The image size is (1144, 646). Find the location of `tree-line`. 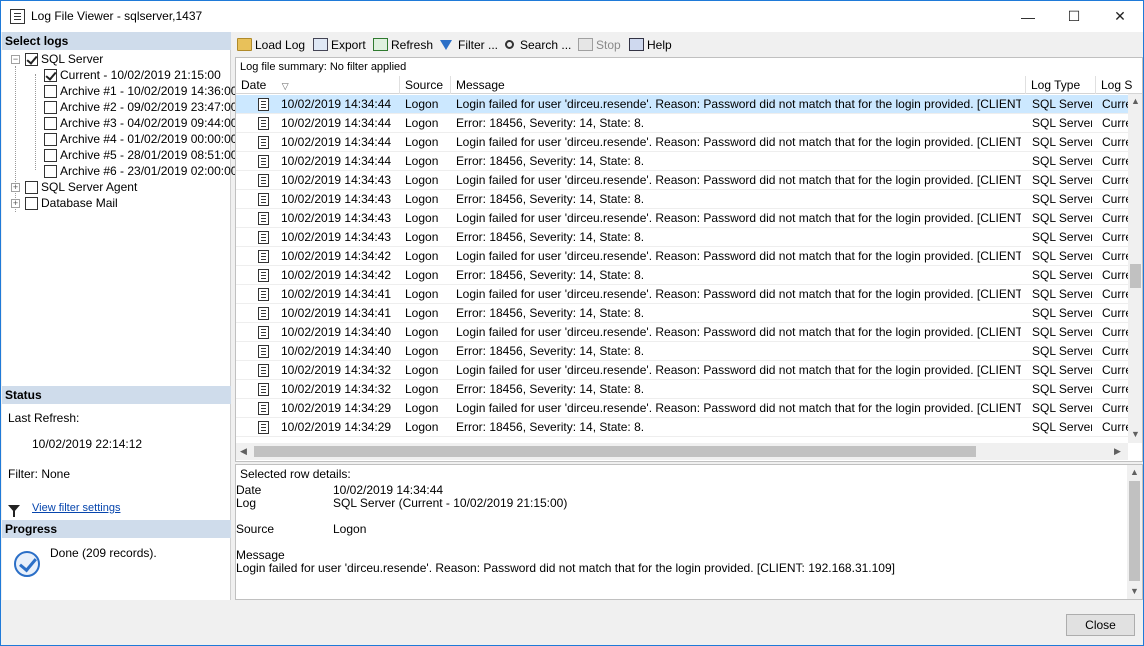

tree-line is located at coordinates (35, 122).